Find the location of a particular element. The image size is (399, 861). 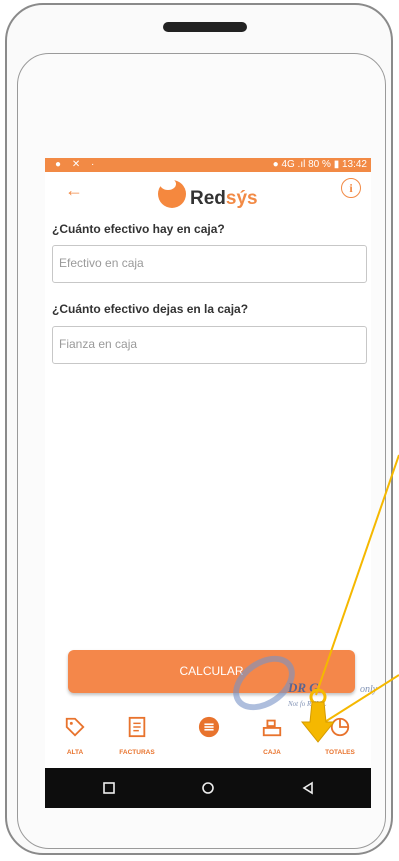

status-bar: ● ✕ · ● 4G .ıl 80 % ▮ 13:42 is located at coordinates (208, 165).